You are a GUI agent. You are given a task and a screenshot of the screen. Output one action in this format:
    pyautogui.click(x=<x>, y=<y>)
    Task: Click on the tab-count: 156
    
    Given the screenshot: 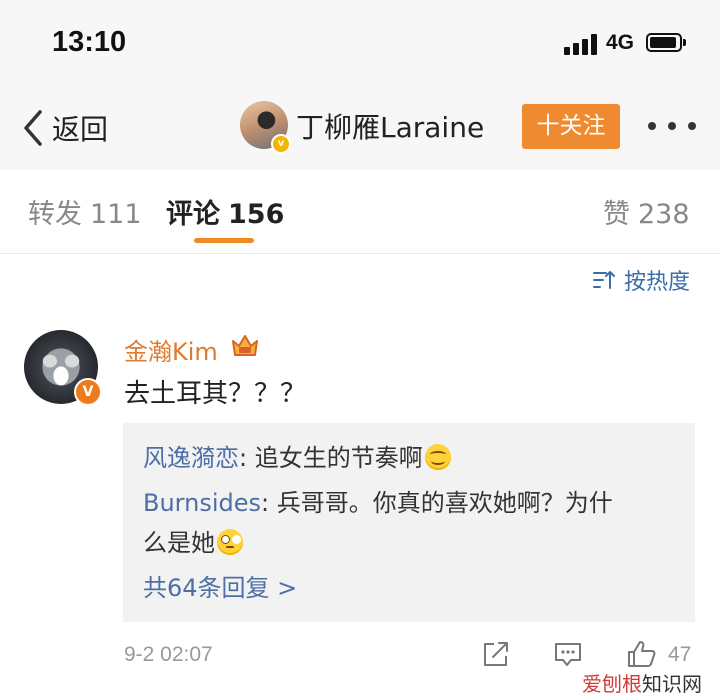 What is the action you would take?
    pyautogui.click(x=256, y=214)
    